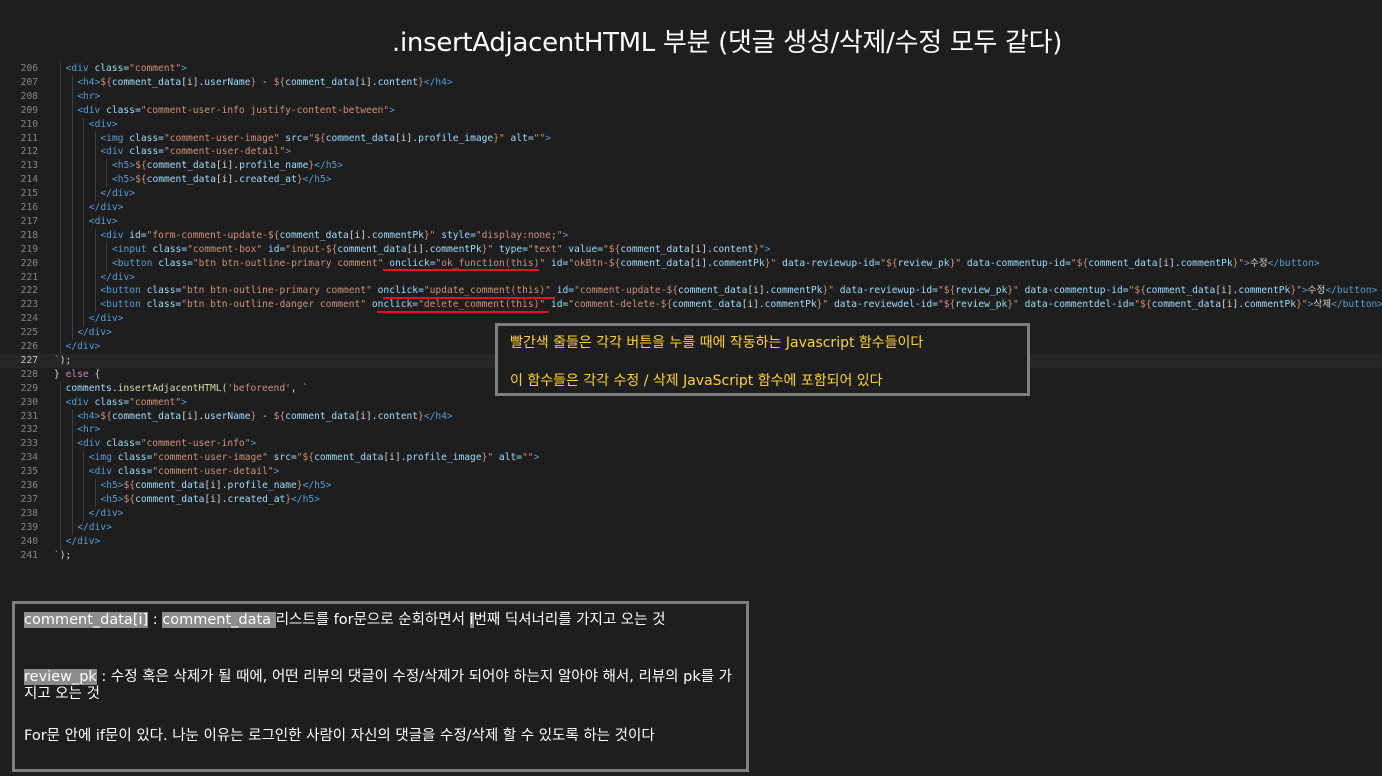  Describe the element at coordinates (196, 152) in the screenshot. I see `code-text: <div class="comment-user-detail">` at that location.